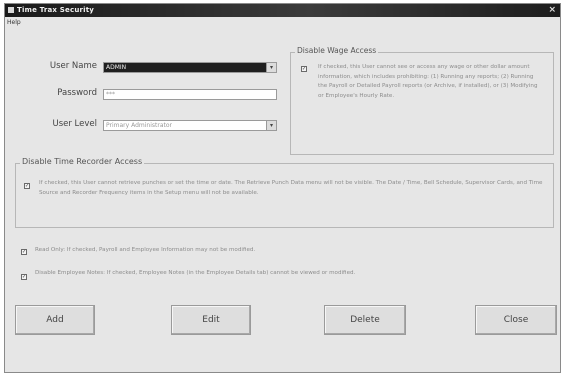  Describe the element at coordinates (139, 125) in the screenshot. I see `user-level-value: Primary Administrator` at that location.